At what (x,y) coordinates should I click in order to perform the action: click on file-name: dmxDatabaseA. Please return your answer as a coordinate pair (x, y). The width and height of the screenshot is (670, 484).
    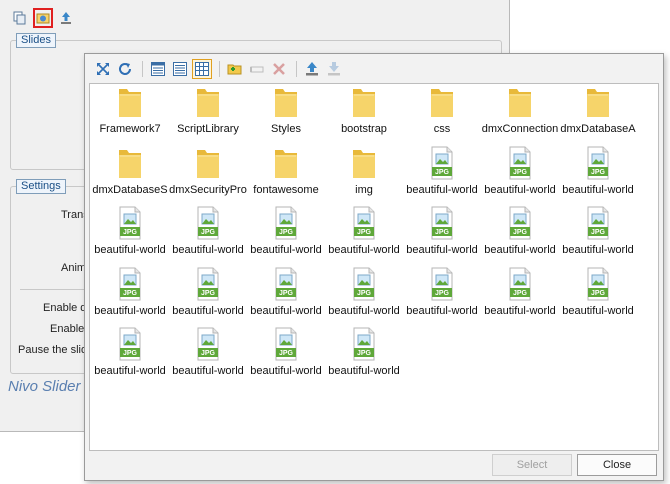
    Looking at the image, I should click on (598, 129).